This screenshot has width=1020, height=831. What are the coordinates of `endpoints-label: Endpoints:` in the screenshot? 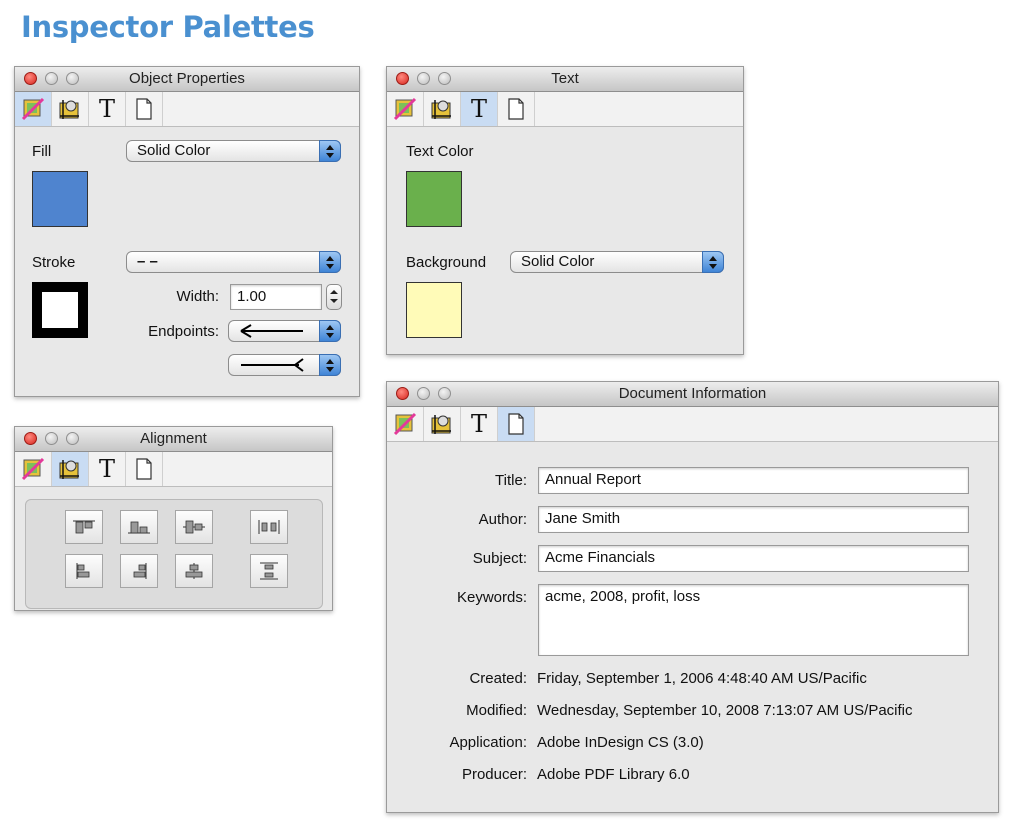 It's located at (183, 331).